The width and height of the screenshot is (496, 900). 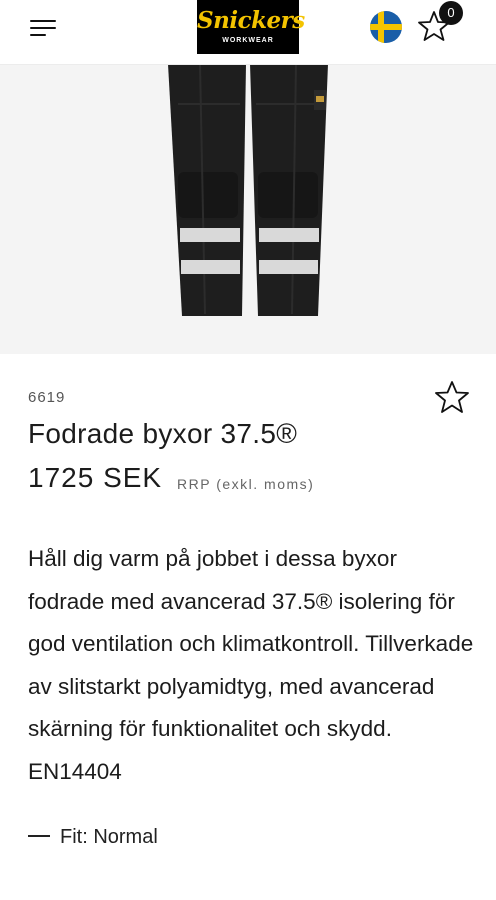 What do you see at coordinates (95, 477) in the screenshot?
I see `product-price: 1725 SEK` at bounding box center [95, 477].